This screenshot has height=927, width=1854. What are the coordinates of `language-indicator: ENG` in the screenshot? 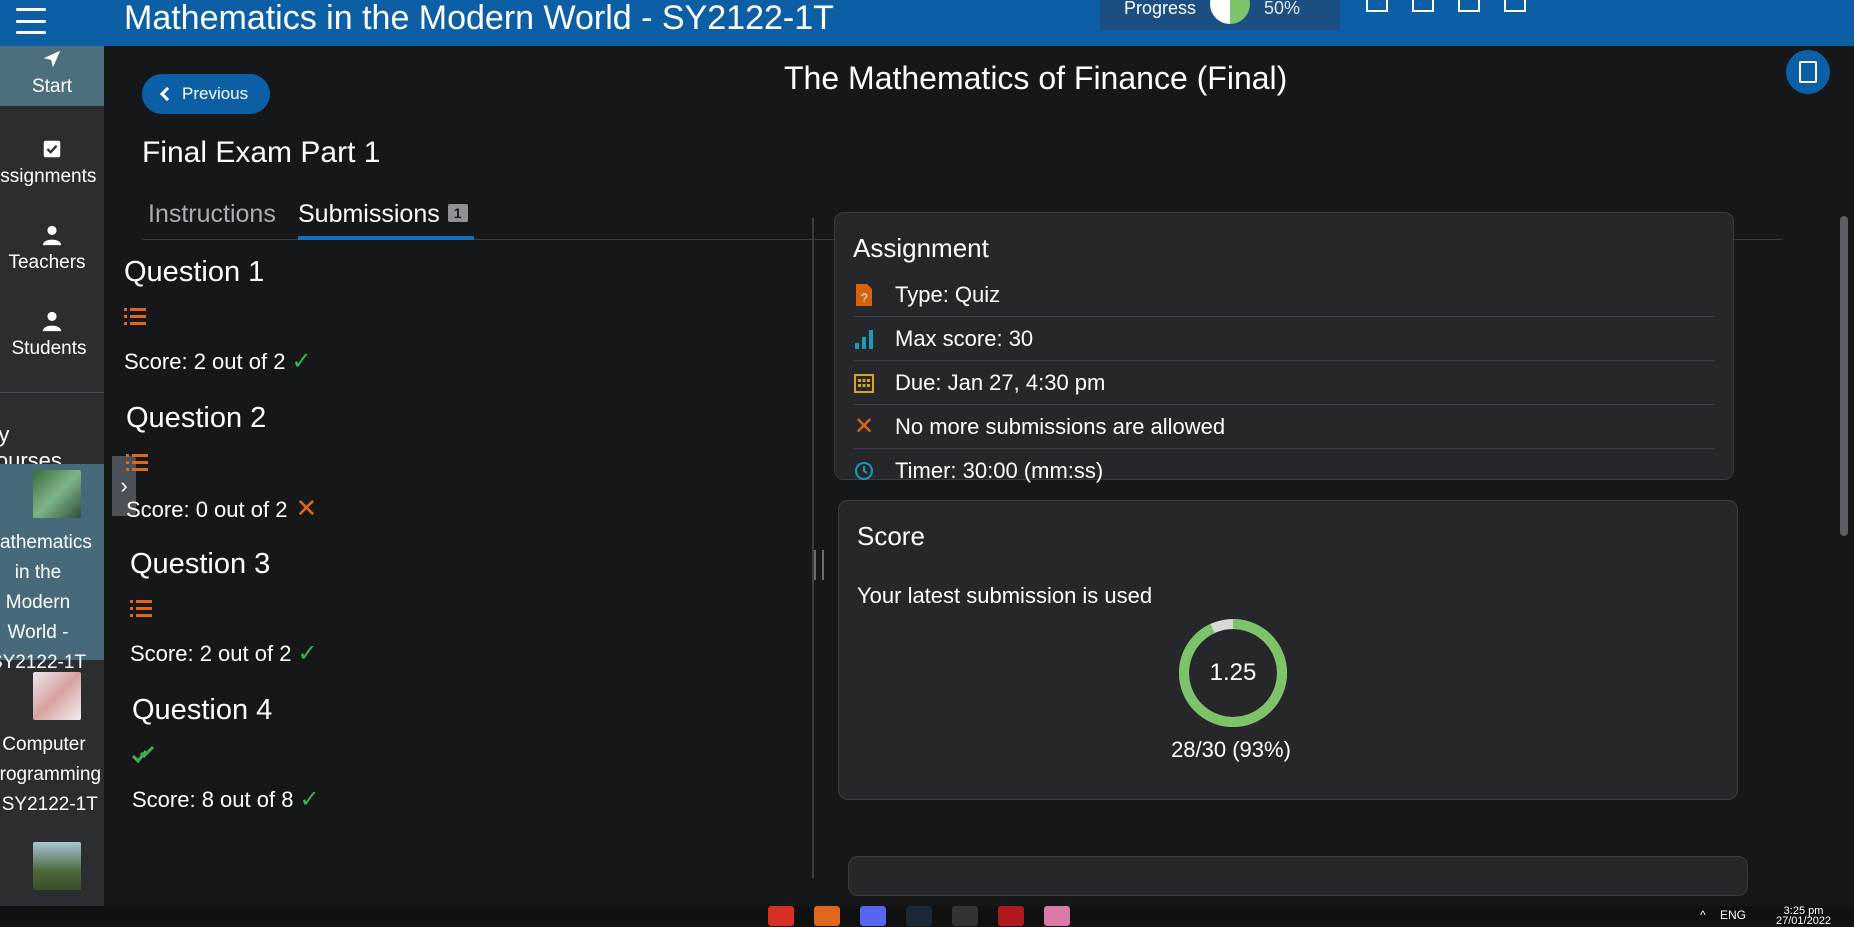 It's located at (1733, 915).